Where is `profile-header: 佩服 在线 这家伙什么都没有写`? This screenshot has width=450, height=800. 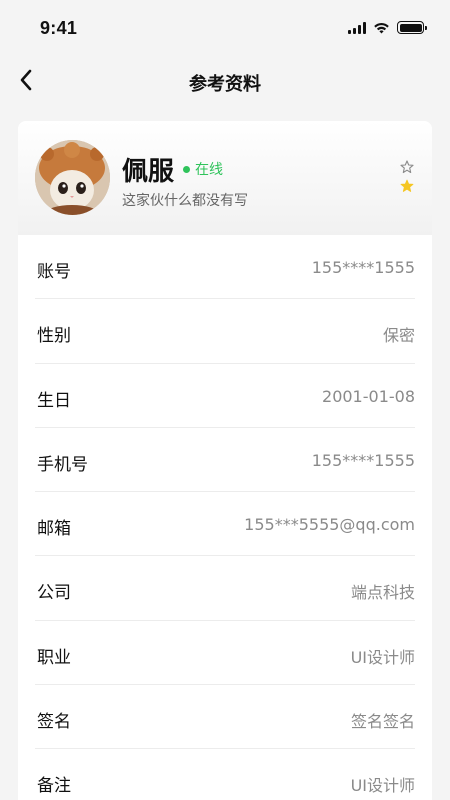
profile-header: 佩服 在线 这家伙什么都没有写 is located at coordinates (225, 178).